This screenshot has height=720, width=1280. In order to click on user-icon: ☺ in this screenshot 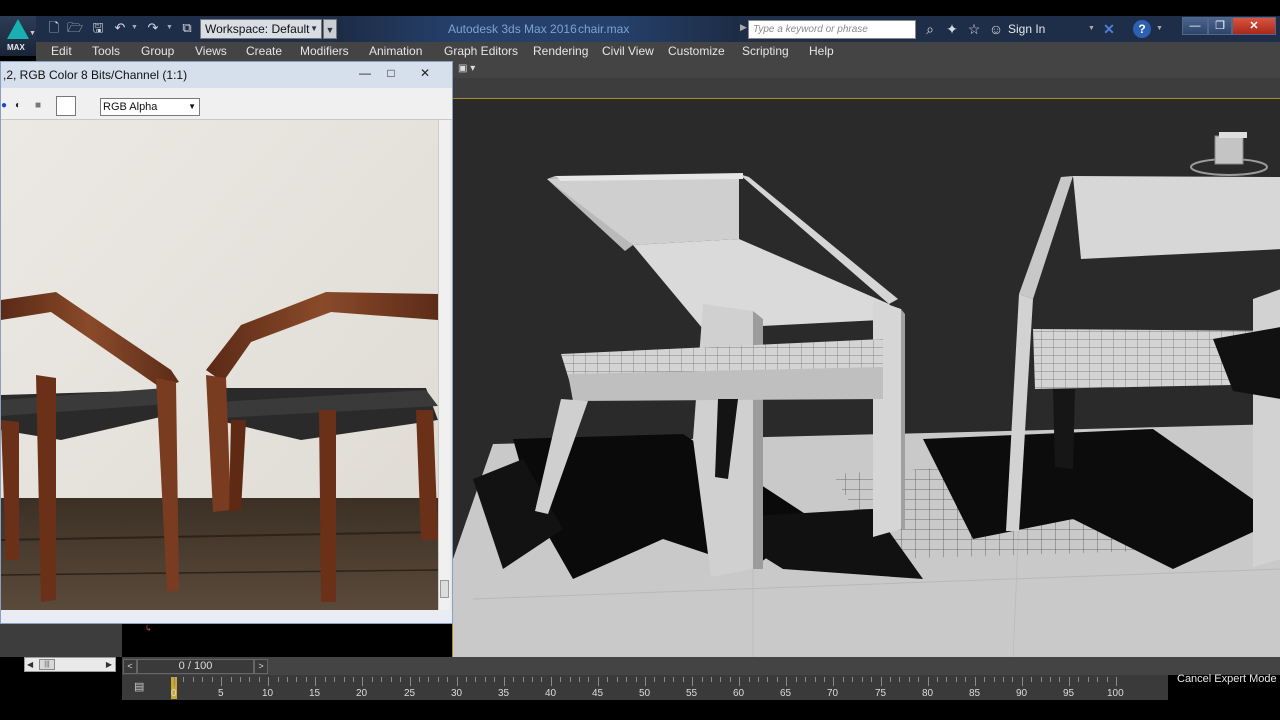, I will do `click(996, 29)`.